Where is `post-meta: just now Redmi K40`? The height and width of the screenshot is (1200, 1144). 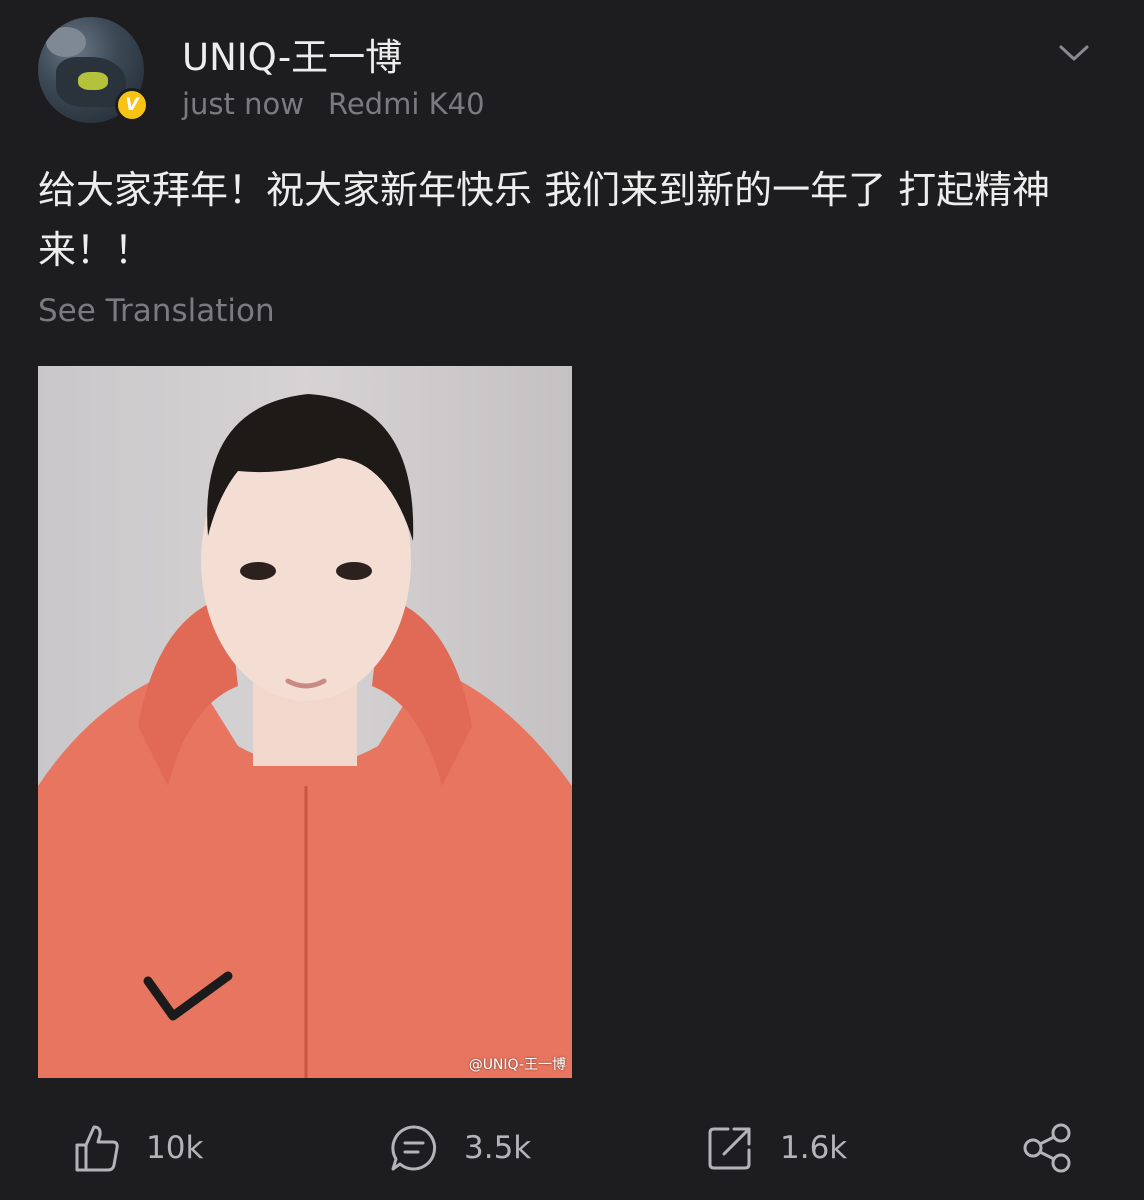
post-meta: just now Redmi K40 is located at coordinates (333, 104).